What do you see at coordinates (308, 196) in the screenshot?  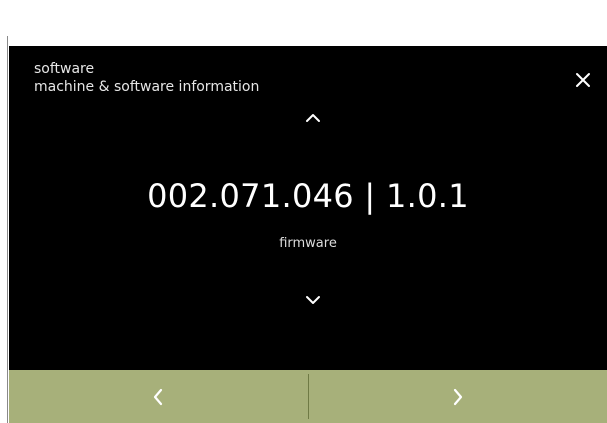 I see `firmware-version-value: 002.071.046 | 1.0.1` at bounding box center [308, 196].